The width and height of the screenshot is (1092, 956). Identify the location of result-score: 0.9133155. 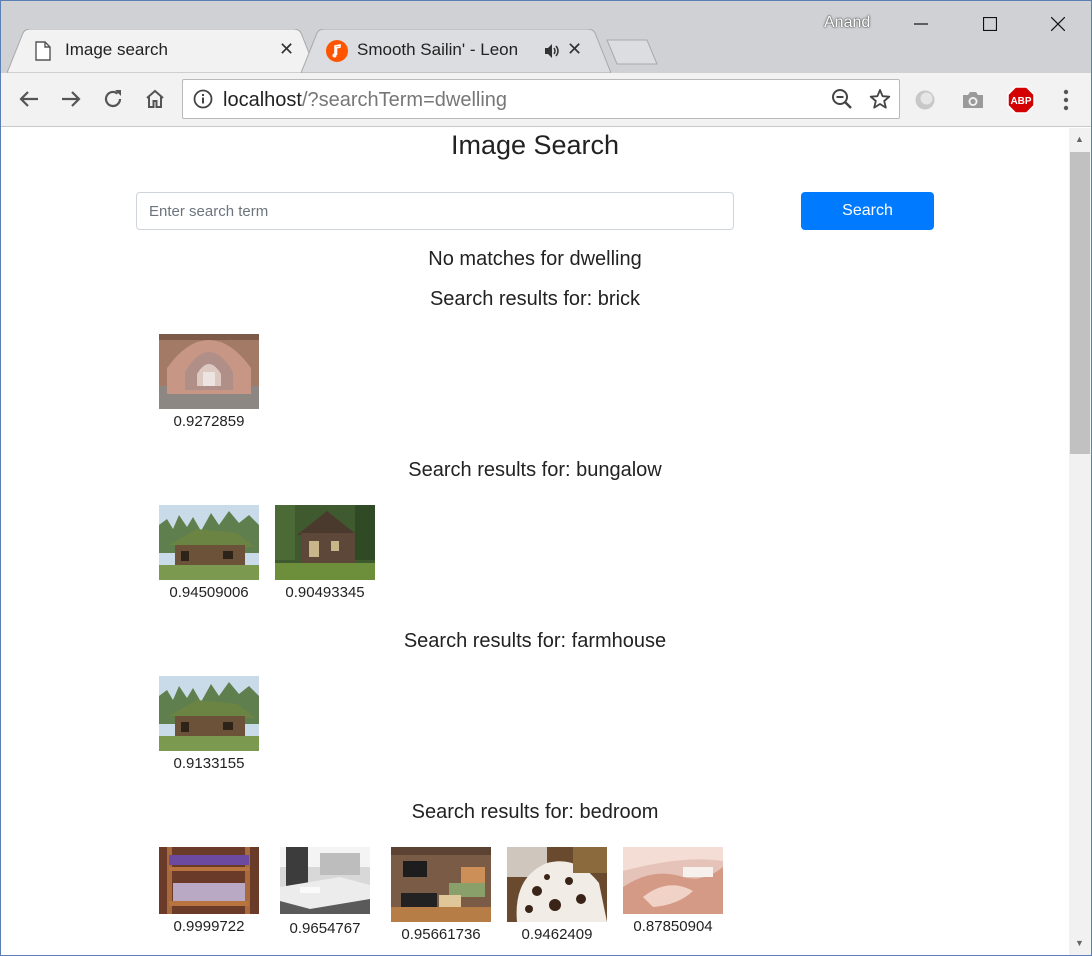
(209, 763).